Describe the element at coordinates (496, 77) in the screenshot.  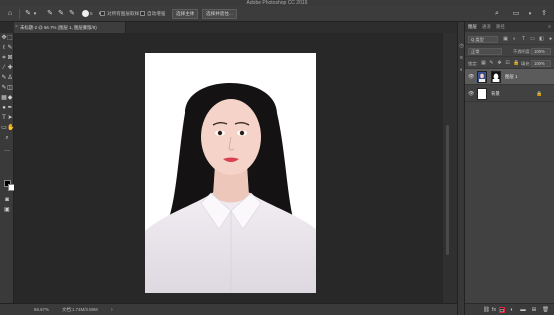
I see `layer-mask-thumbnail` at that location.